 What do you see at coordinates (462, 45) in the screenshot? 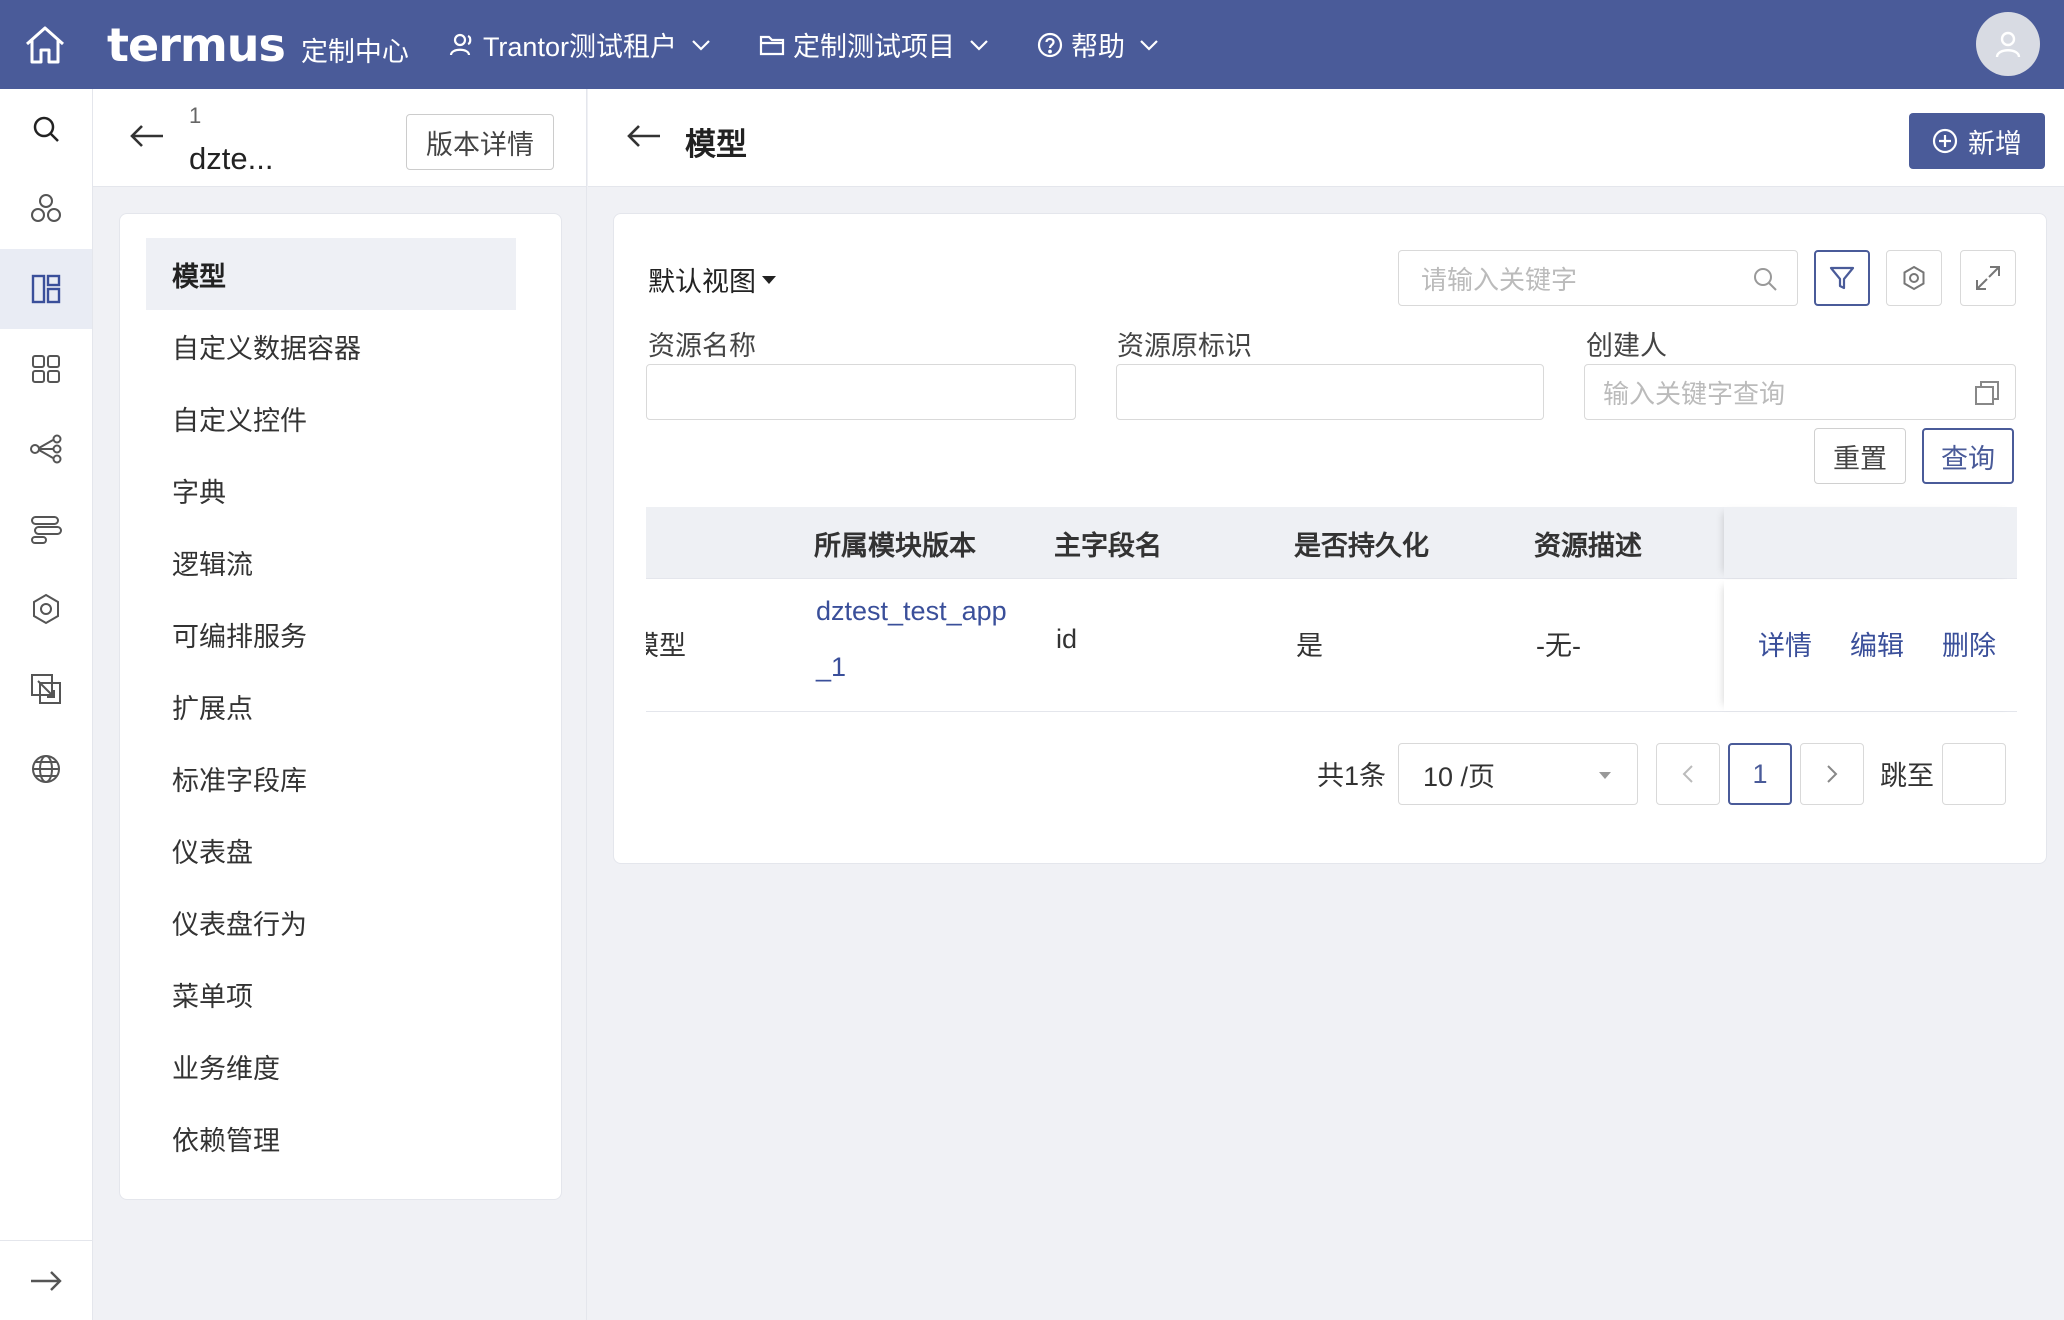
I see `user-icon` at bounding box center [462, 45].